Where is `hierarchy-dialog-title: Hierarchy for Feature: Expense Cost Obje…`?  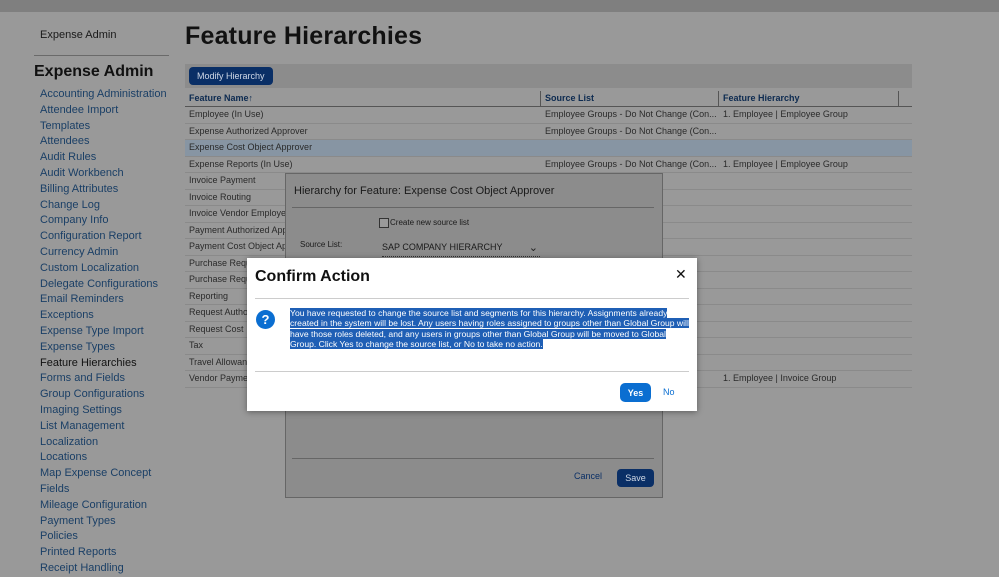
hierarchy-dialog-title: Hierarchy for Feature: Expense Cost Obje… is located at coordinates (424, 191).